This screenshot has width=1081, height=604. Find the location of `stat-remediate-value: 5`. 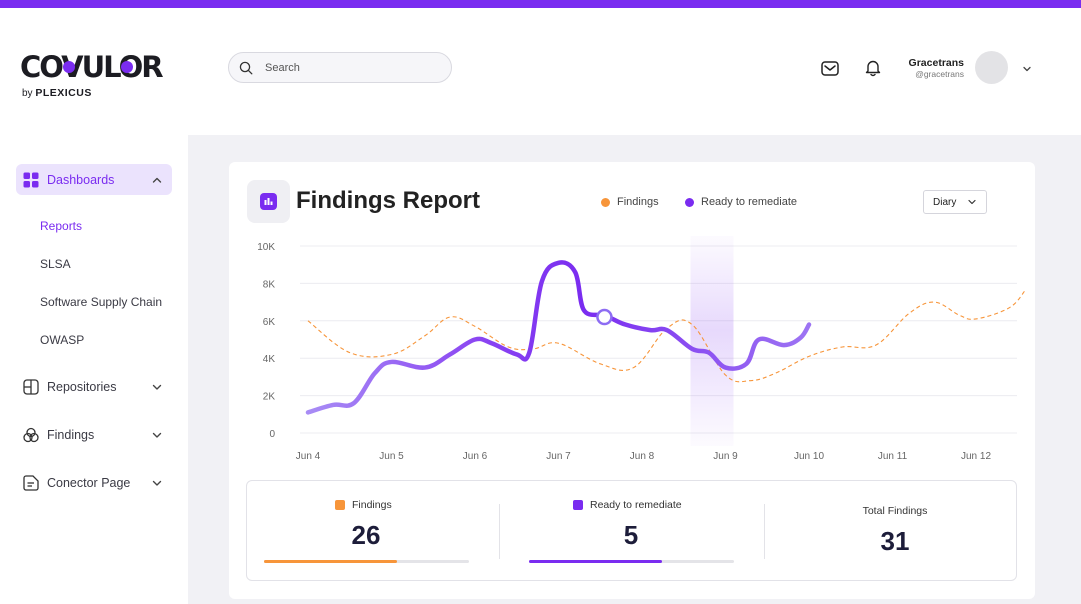

stat-remediate-value: 5 is located at coordinates (631, 535).